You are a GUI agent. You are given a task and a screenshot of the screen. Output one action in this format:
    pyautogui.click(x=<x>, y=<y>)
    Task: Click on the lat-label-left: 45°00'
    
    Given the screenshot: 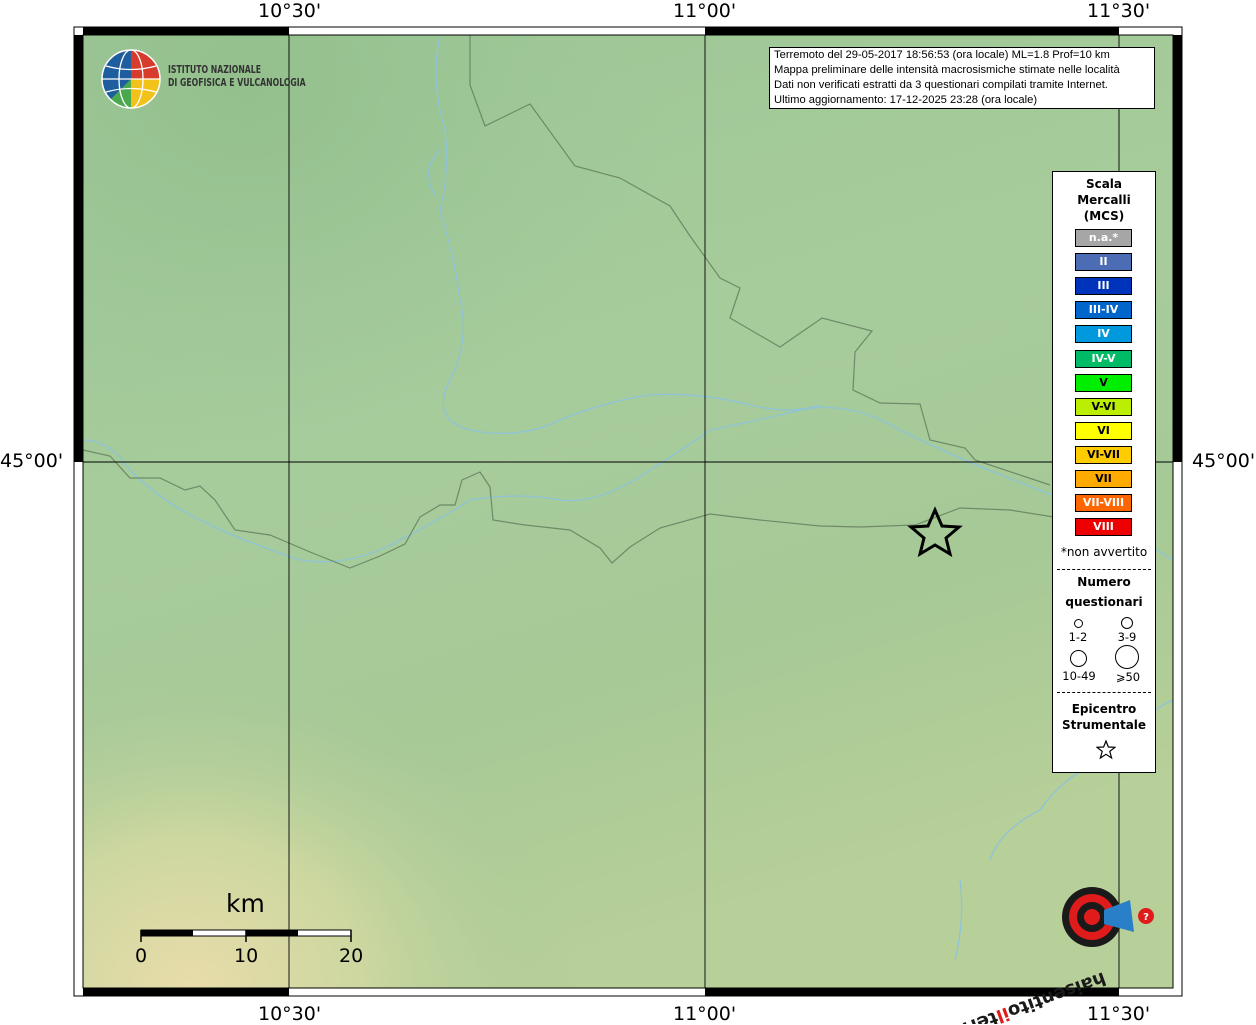 What is the action you would take?
    pyautogui.click(x=32, y=461)
    